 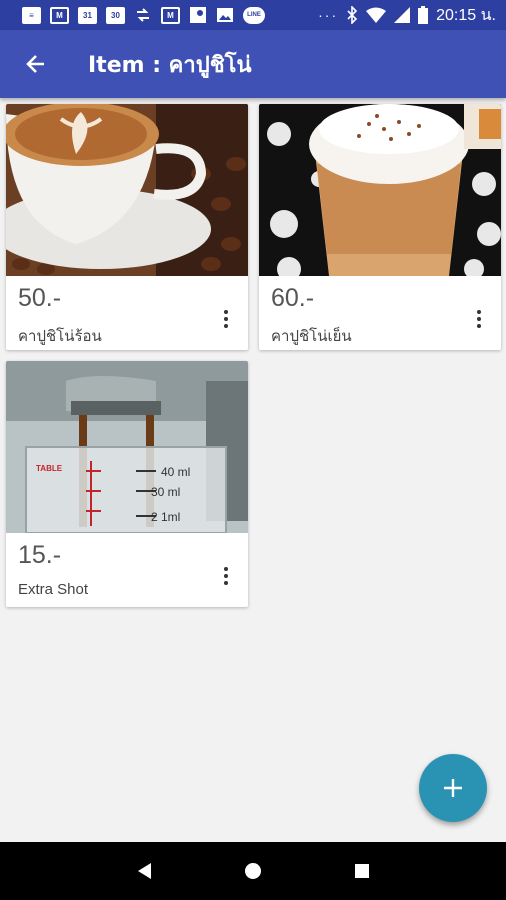 I want to click on item-card: 40 ml 30 ml 2 1ml TABLE 15.- Extra Shot, so click(x=127, y=484).